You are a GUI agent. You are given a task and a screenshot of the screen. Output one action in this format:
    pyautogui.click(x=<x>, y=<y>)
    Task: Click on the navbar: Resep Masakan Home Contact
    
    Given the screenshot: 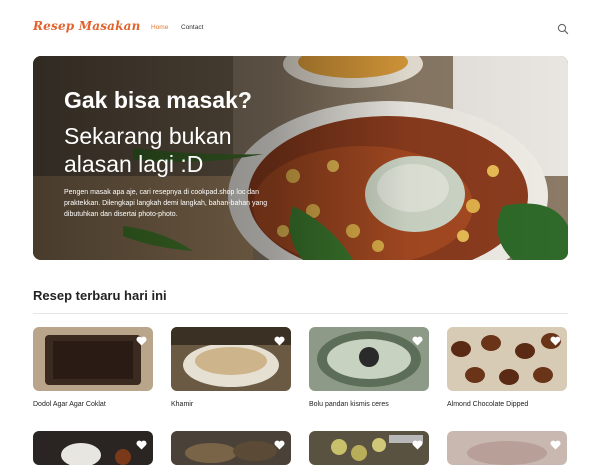 What is the action you would take?
    pyautogui.click(x=300, y=28)
    